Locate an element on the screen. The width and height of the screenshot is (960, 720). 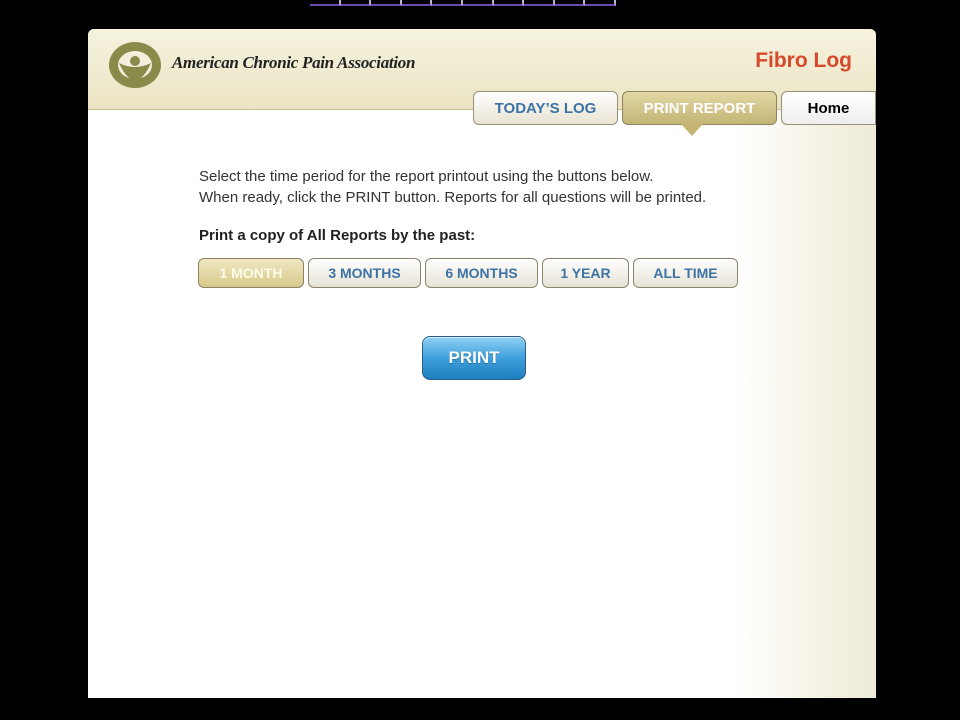
tab-todays-log: TODAY’S LOG is located at coordinates (545, 108).